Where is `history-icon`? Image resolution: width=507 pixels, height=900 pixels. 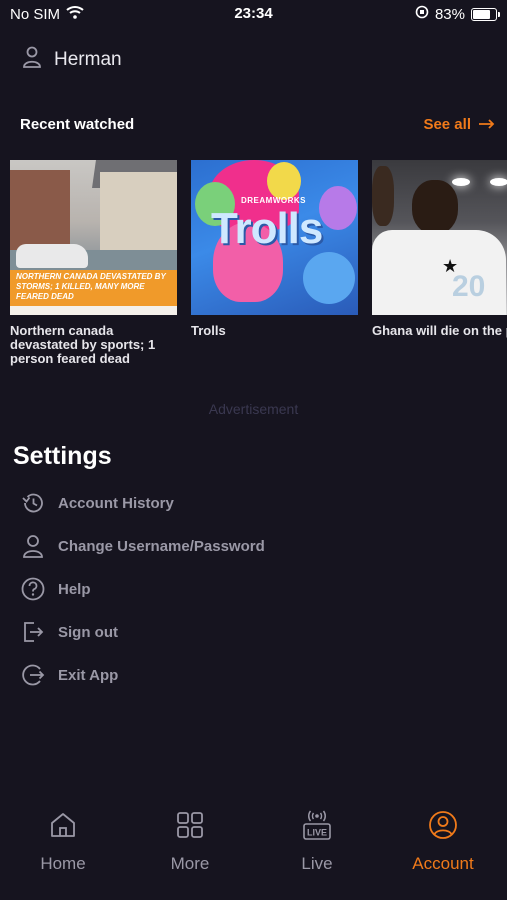 history-icon is located at coordinates (33, 503).